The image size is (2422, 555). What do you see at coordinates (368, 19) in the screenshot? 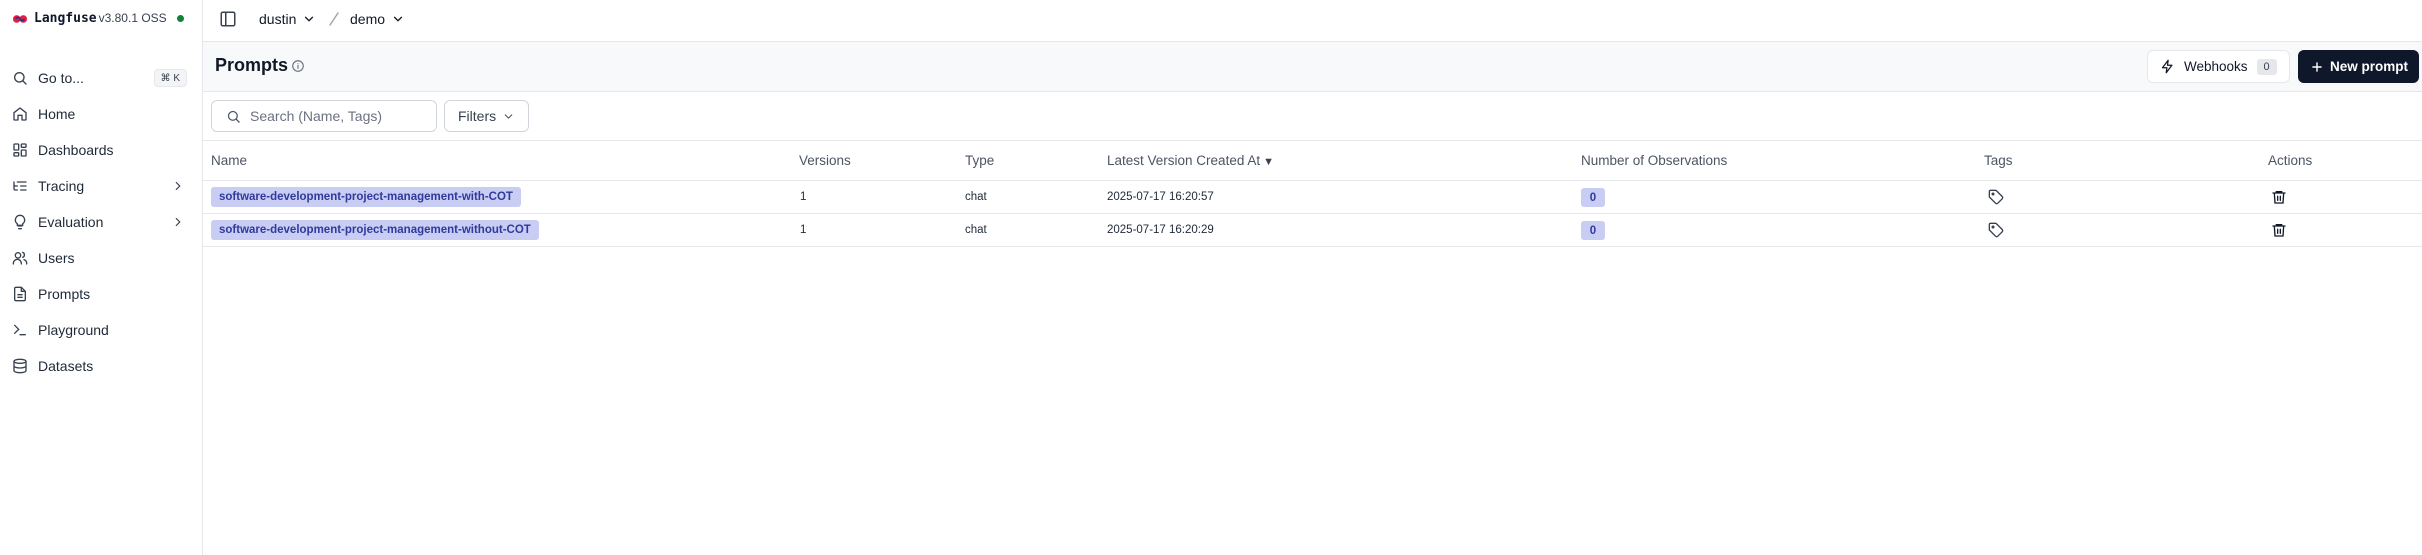
I see `project-name: demo` at bounding box center [368, 19].